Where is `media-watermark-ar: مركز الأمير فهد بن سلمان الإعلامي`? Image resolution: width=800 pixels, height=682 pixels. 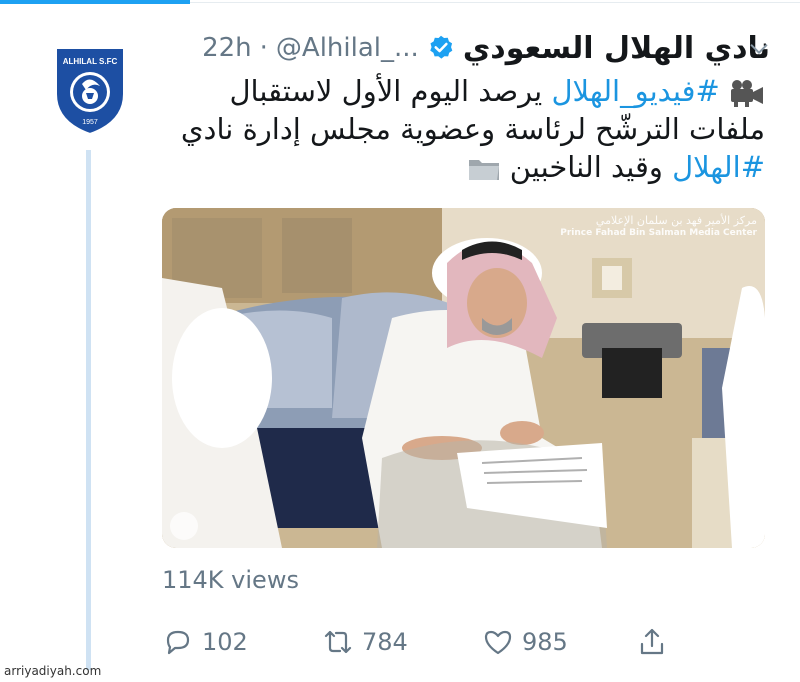 media-watermark-ar: مركز الأمير فهد بن سلمان الإعلامي is located at coordinates (676, 220).